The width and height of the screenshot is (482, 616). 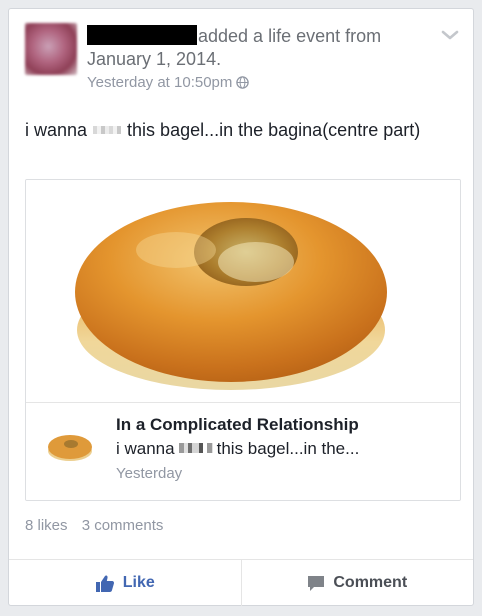 I want to click on post-stats: 8 likes 3 comments, so click(x=94, y=525).